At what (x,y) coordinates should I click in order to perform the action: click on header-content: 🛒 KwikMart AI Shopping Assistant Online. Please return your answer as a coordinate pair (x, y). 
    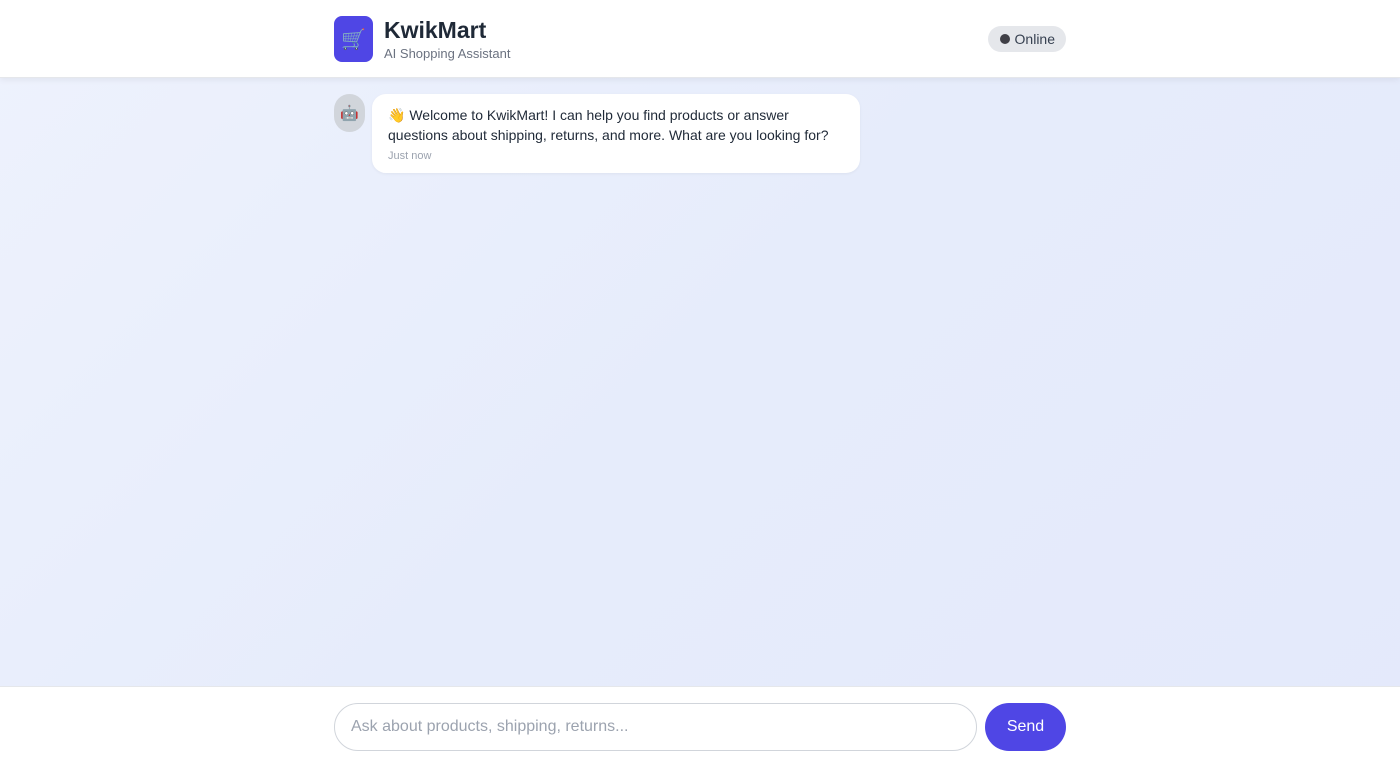
    Looking at the image, I should click on (700, 39).